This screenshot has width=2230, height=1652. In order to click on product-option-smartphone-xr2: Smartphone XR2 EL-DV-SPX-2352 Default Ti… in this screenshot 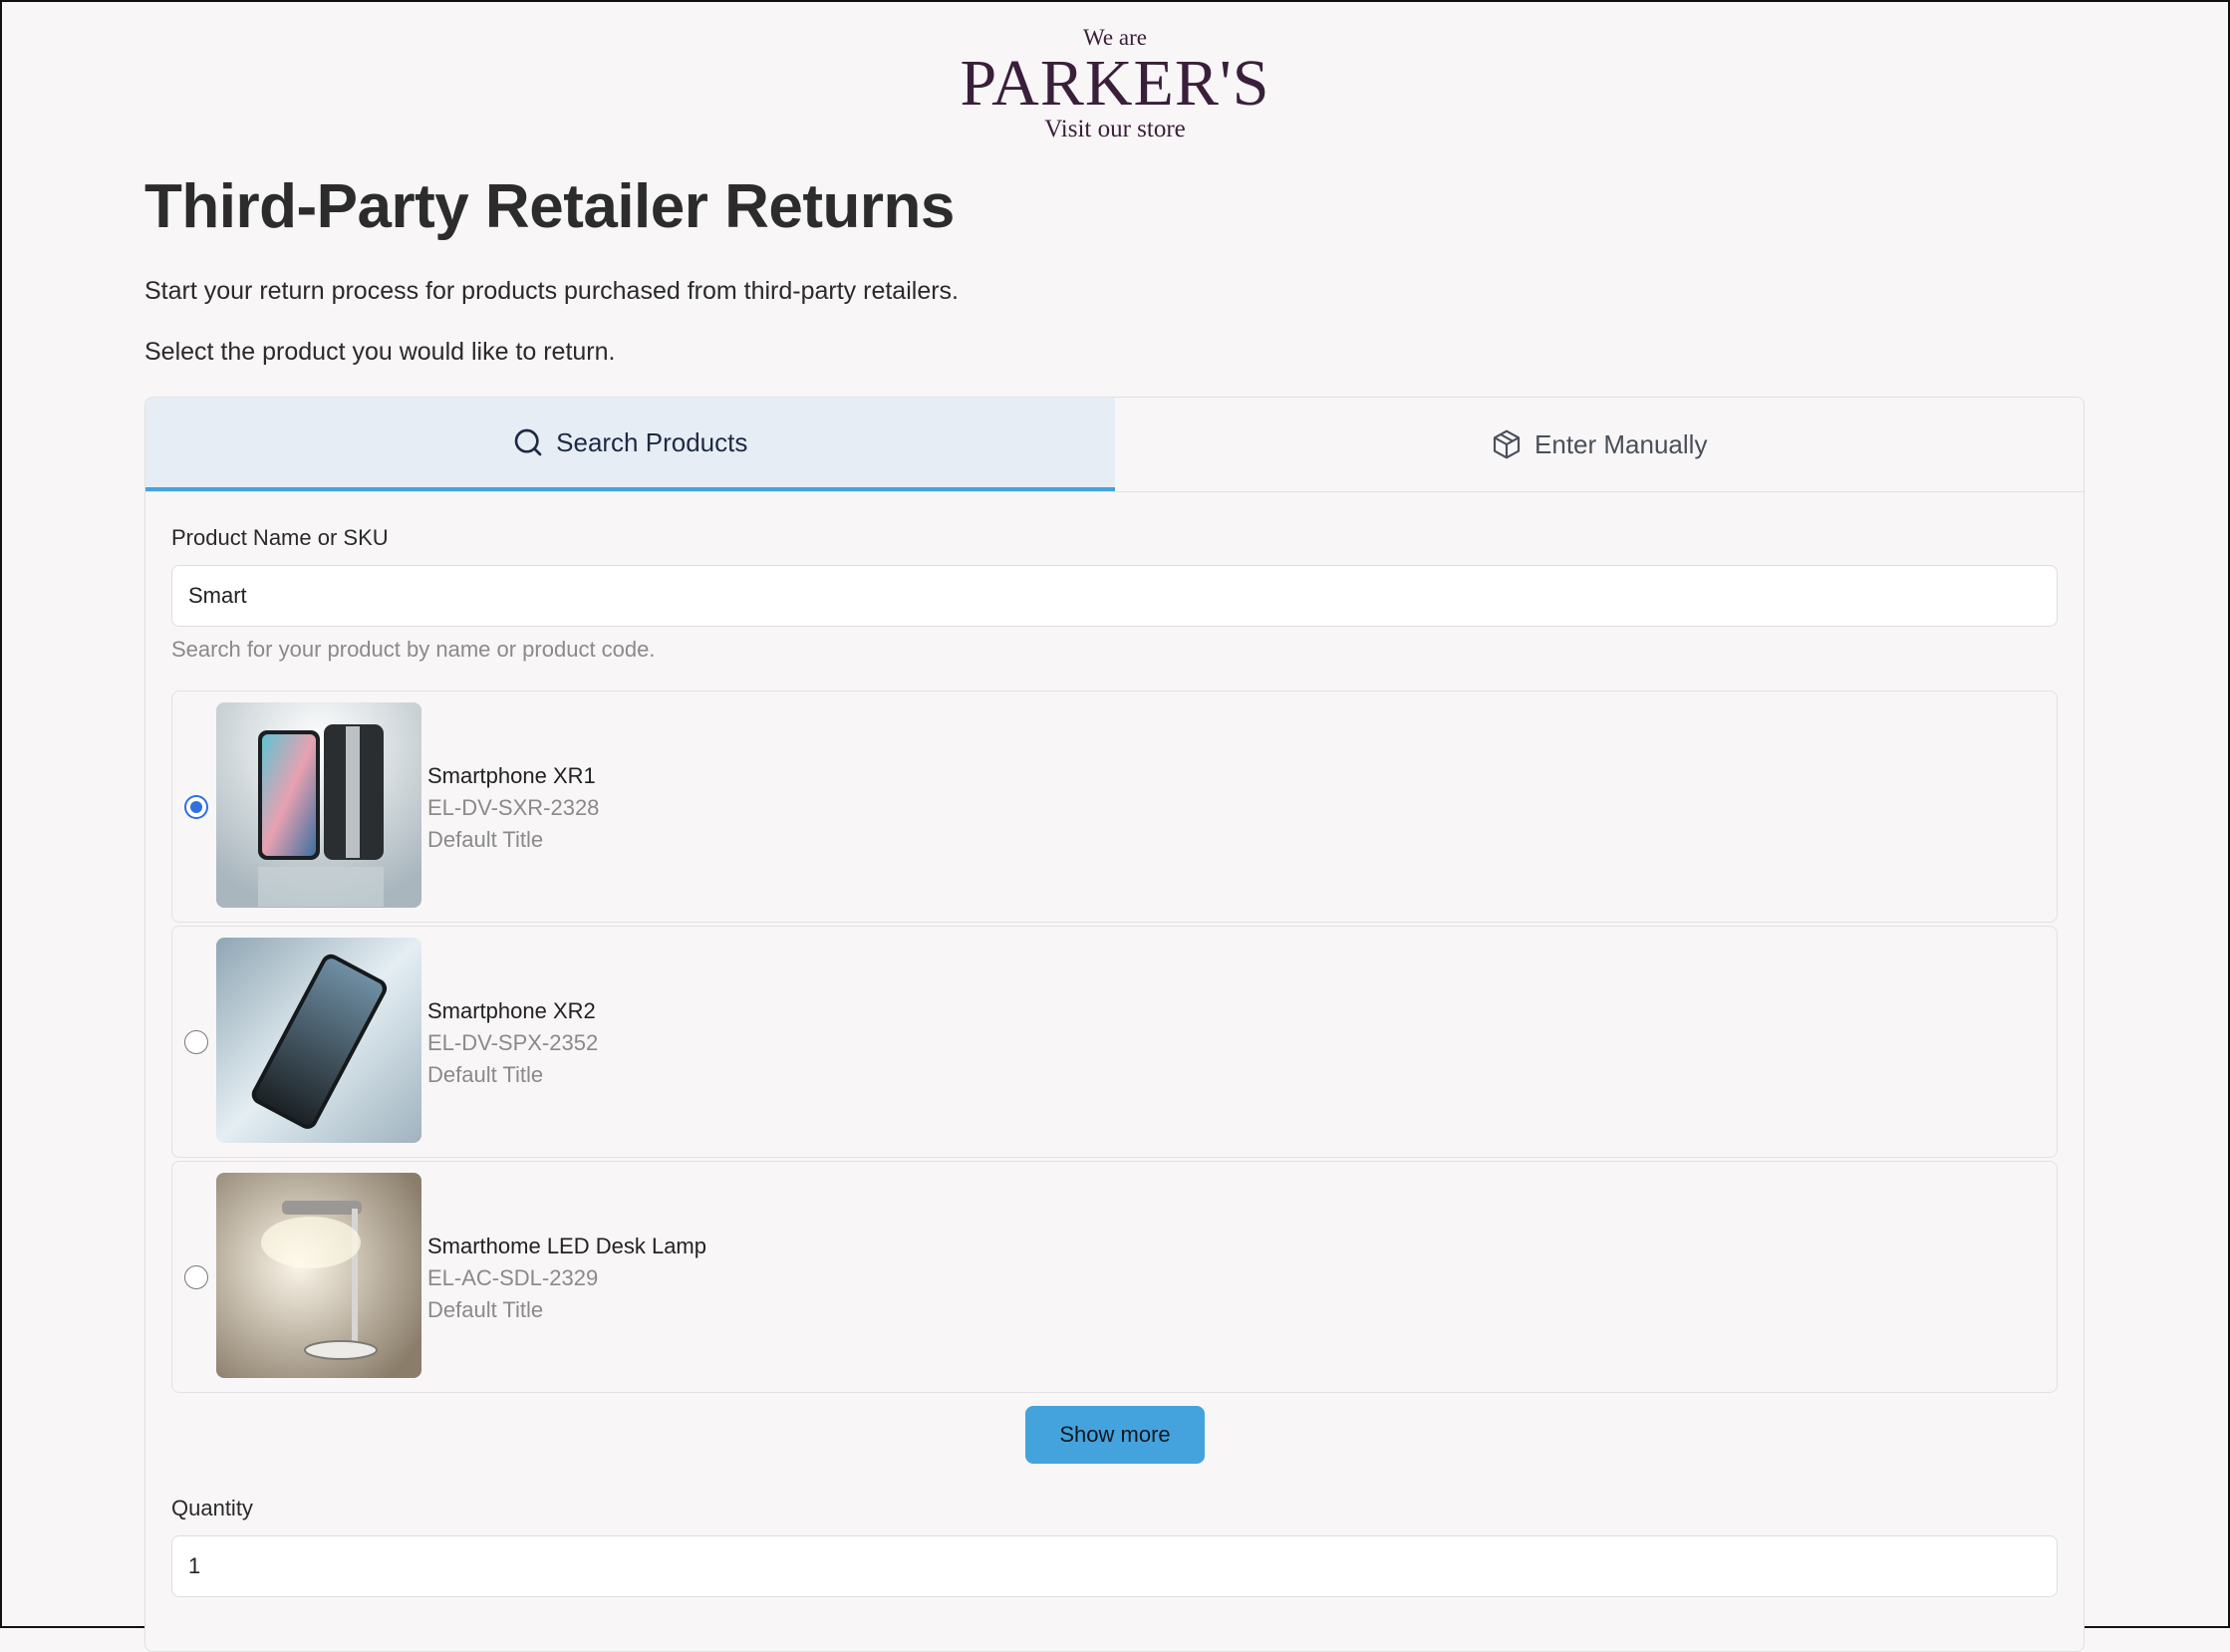, I will do `click(1114, 1042)`.